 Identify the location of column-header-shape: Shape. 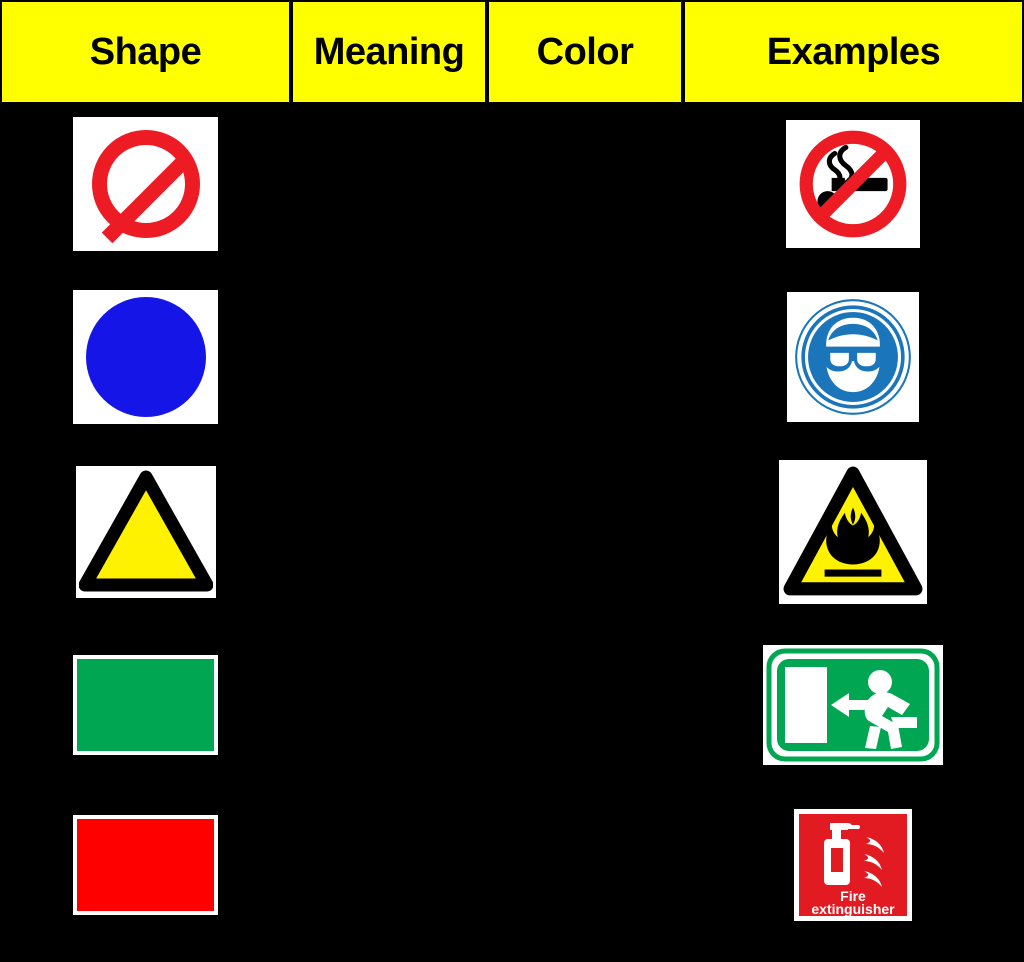
(145, 52).